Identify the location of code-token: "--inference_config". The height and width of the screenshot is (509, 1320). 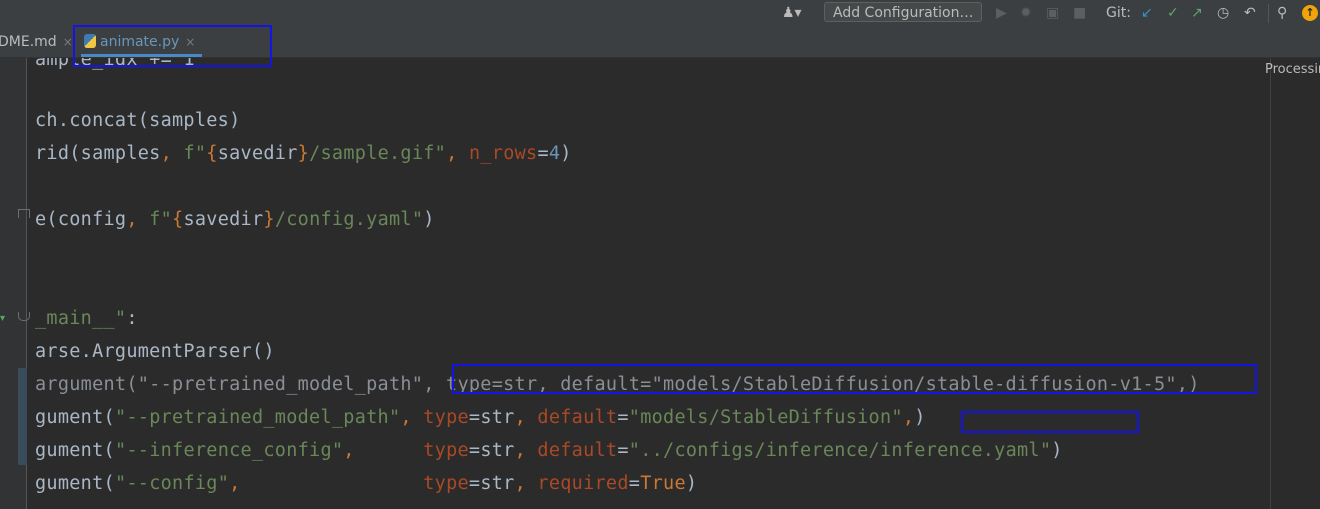
(229, 450).